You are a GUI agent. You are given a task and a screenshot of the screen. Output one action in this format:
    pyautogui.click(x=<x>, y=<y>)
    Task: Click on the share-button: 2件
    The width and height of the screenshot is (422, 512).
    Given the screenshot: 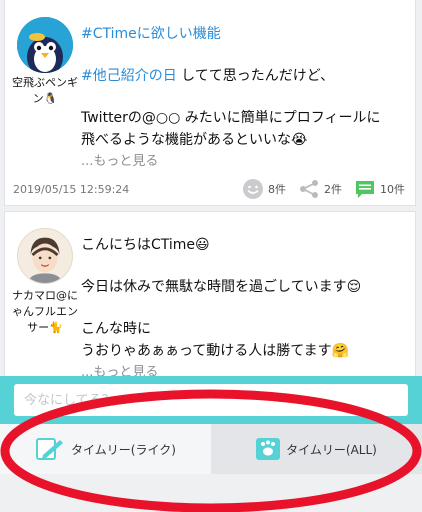 What is the action you would take?
    pyautogui.click(x=320, y=189)
    